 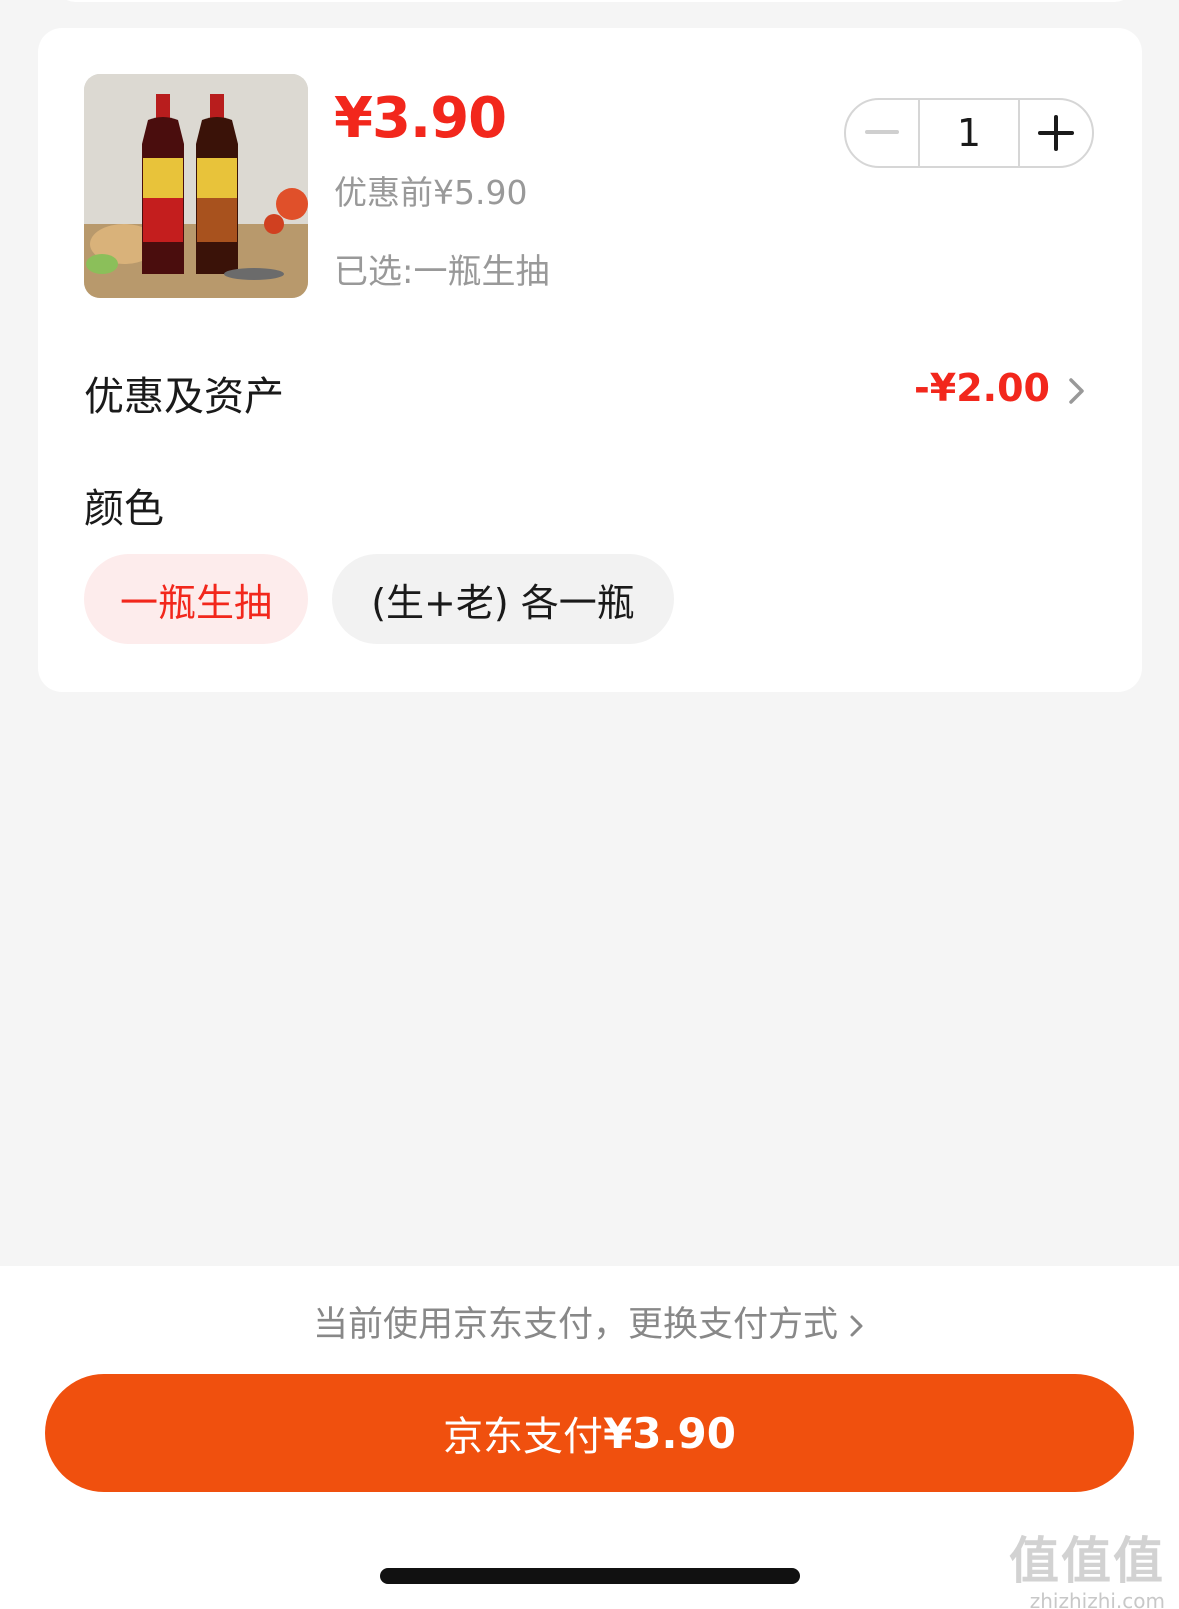 What do you see at coordinates (523, 1437) in the screenshot?
I see `pay-button-label: 京东支付` at bounding box center [523, 1437].